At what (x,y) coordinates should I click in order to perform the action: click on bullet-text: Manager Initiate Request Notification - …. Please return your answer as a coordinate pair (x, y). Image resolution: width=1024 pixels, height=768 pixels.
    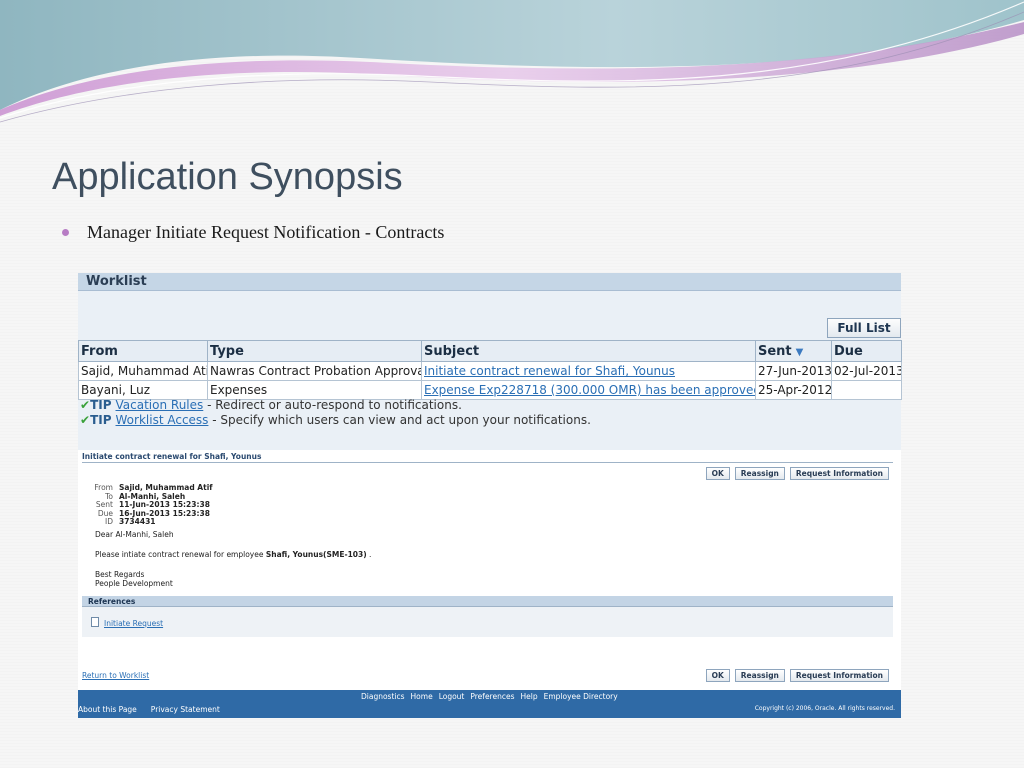
    Looking at the image, I should click on (266, 232).